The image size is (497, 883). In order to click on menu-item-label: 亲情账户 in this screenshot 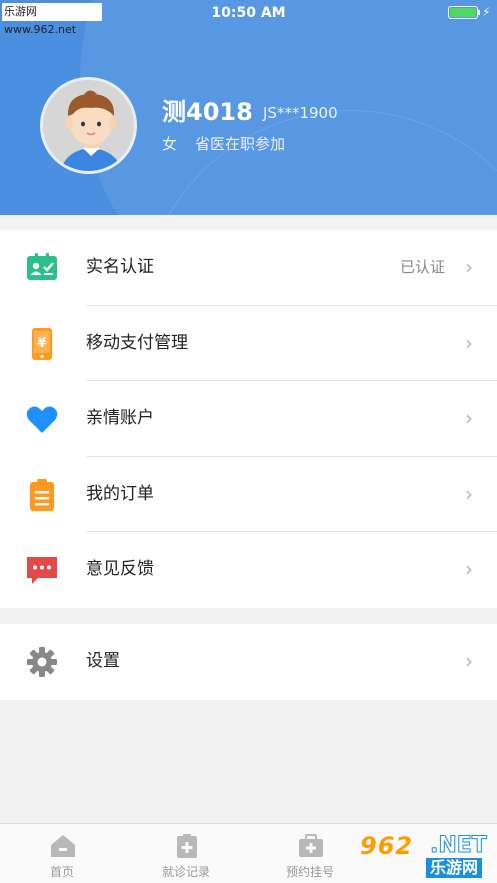, I will do `click(120, 418)`.